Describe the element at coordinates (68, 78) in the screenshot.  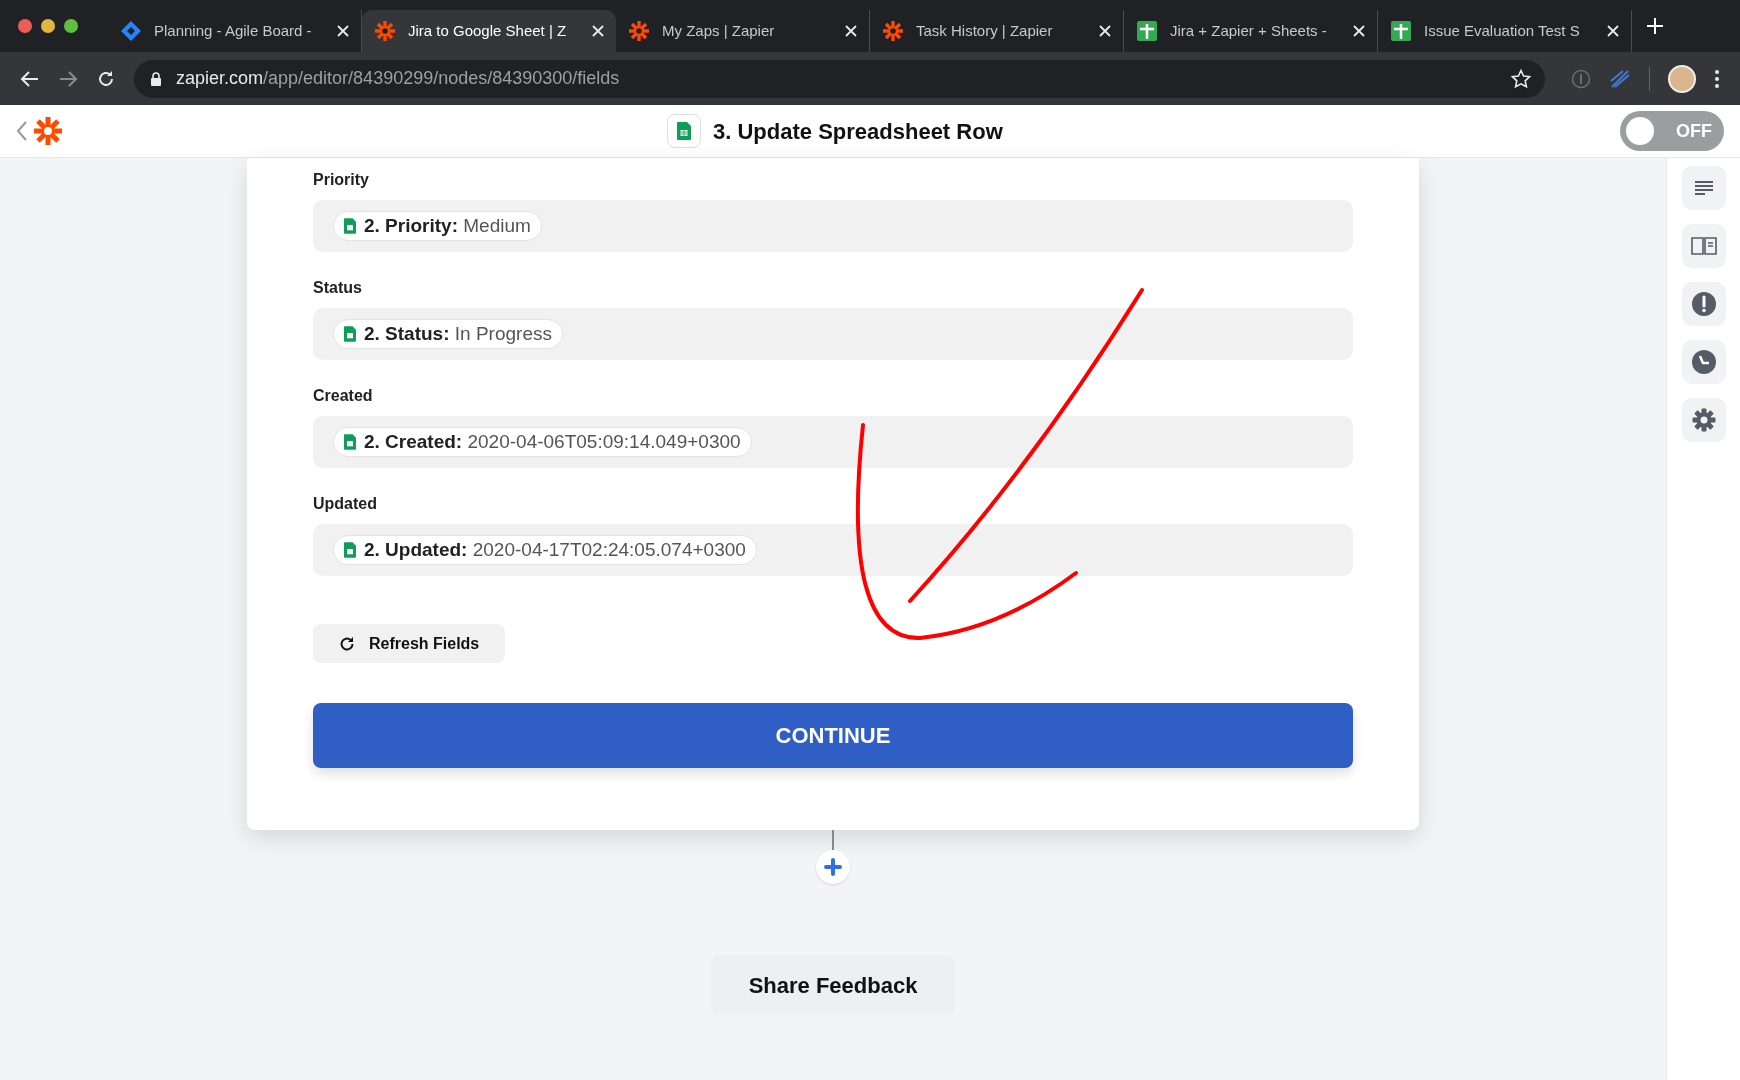
I see `forward-icon` at that location.